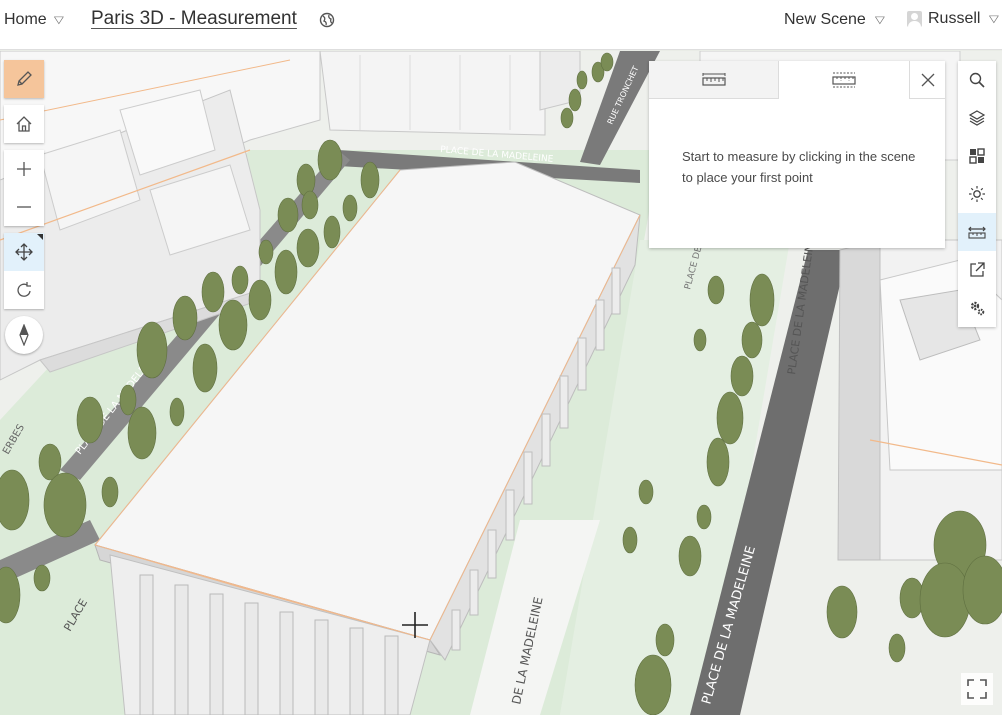 This screenshot has height=715, width=1002. I want to click on settings-button, so click(977, 308).